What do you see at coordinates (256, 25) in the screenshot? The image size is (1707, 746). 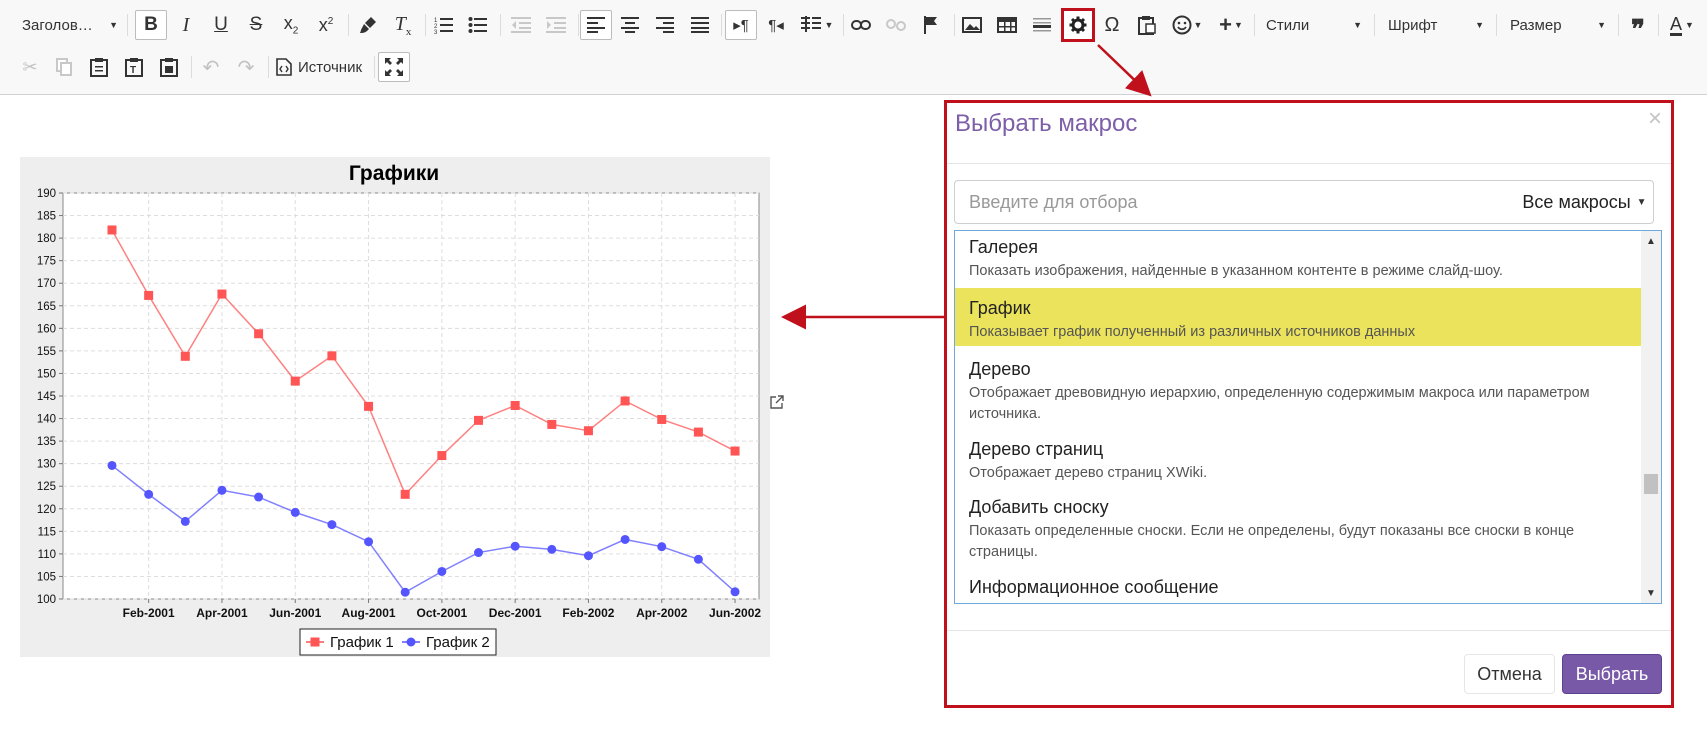 I see `strikethrough-button: S` at bounding box center [256, 25].